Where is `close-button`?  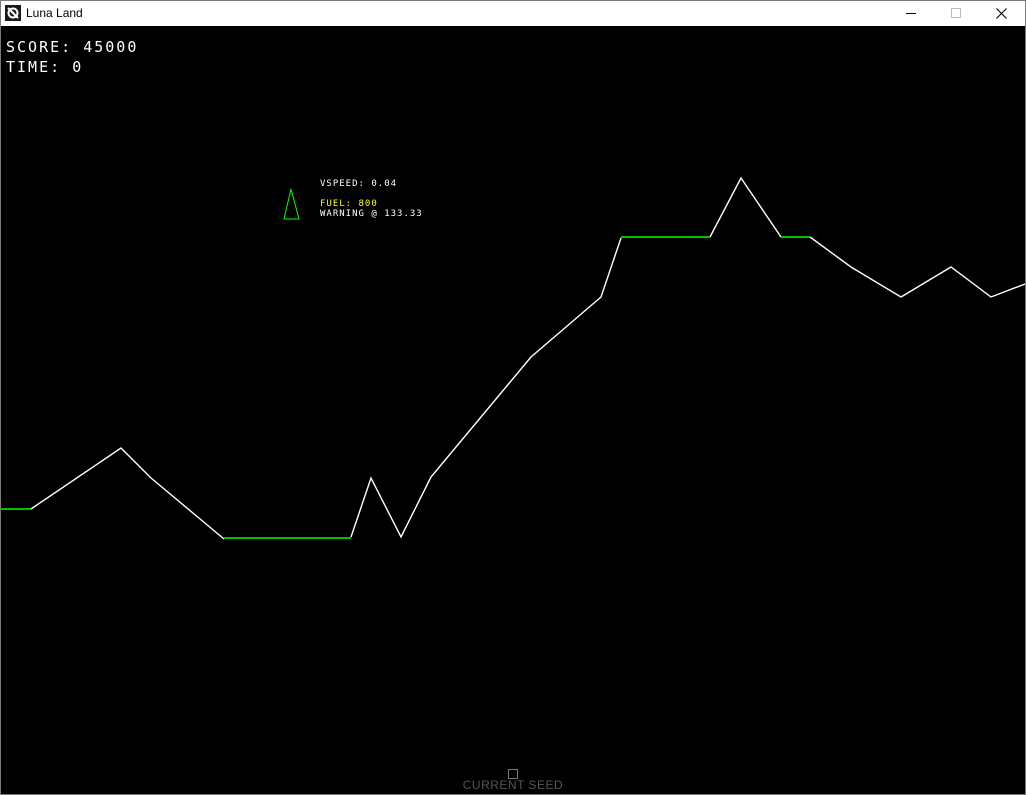
close-button is located at coordinates (1002, 13).